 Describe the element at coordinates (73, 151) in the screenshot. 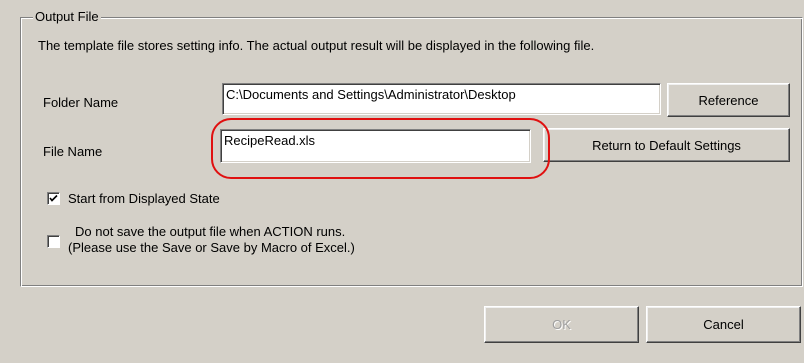

I see `file-name-label: File Name` at that location.